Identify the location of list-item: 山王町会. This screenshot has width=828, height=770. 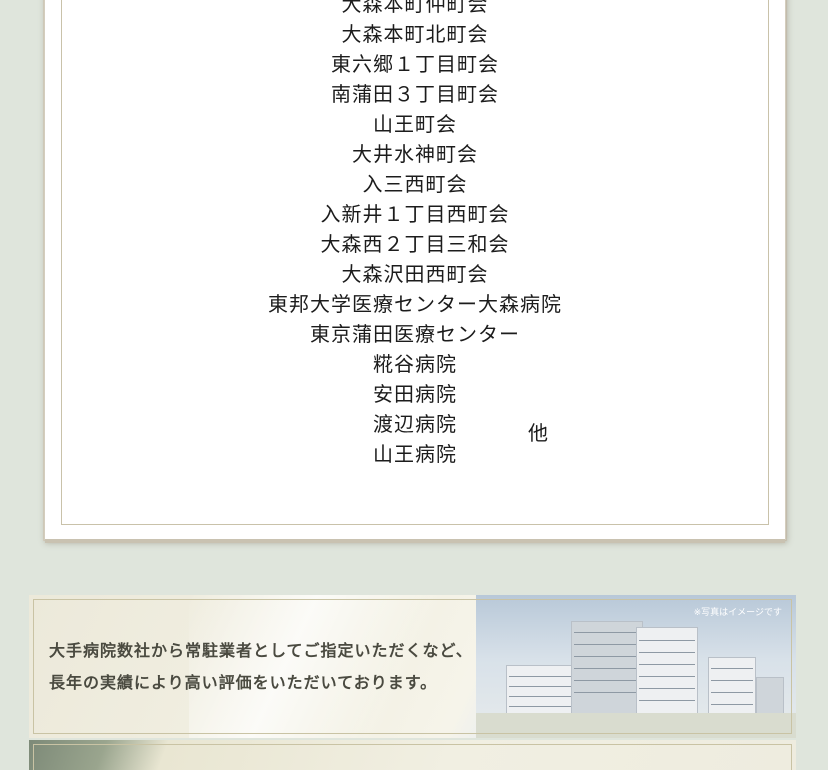
(415, 124).